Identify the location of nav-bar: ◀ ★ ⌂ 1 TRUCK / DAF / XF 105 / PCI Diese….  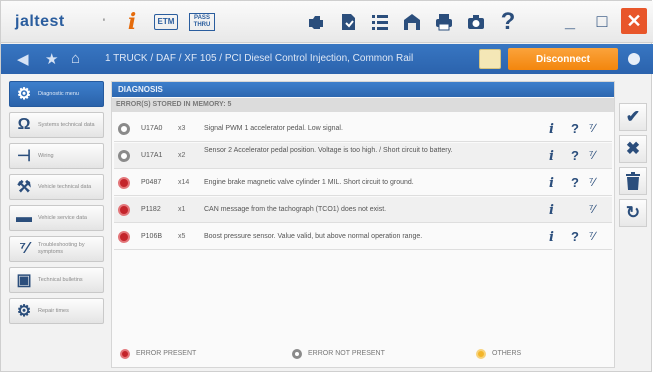
(327, 59).